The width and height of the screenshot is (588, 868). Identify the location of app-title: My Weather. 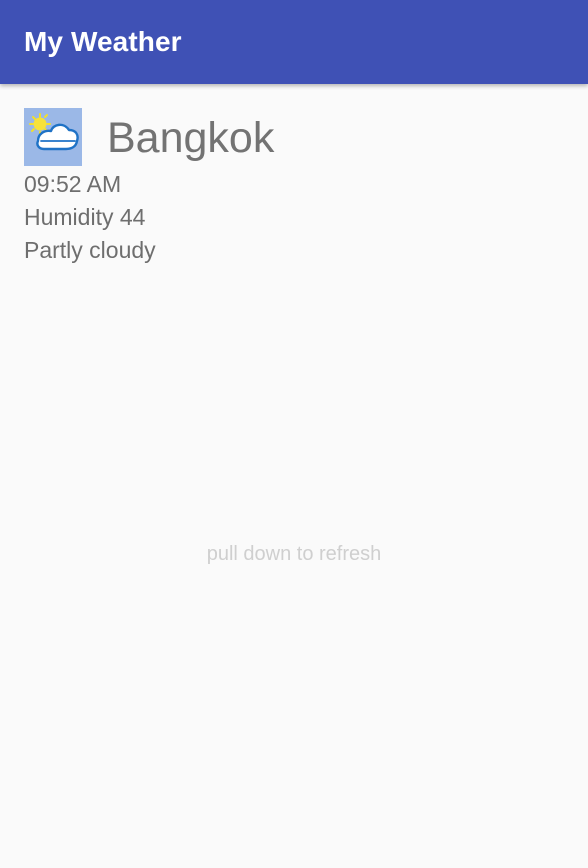
(103, 41).